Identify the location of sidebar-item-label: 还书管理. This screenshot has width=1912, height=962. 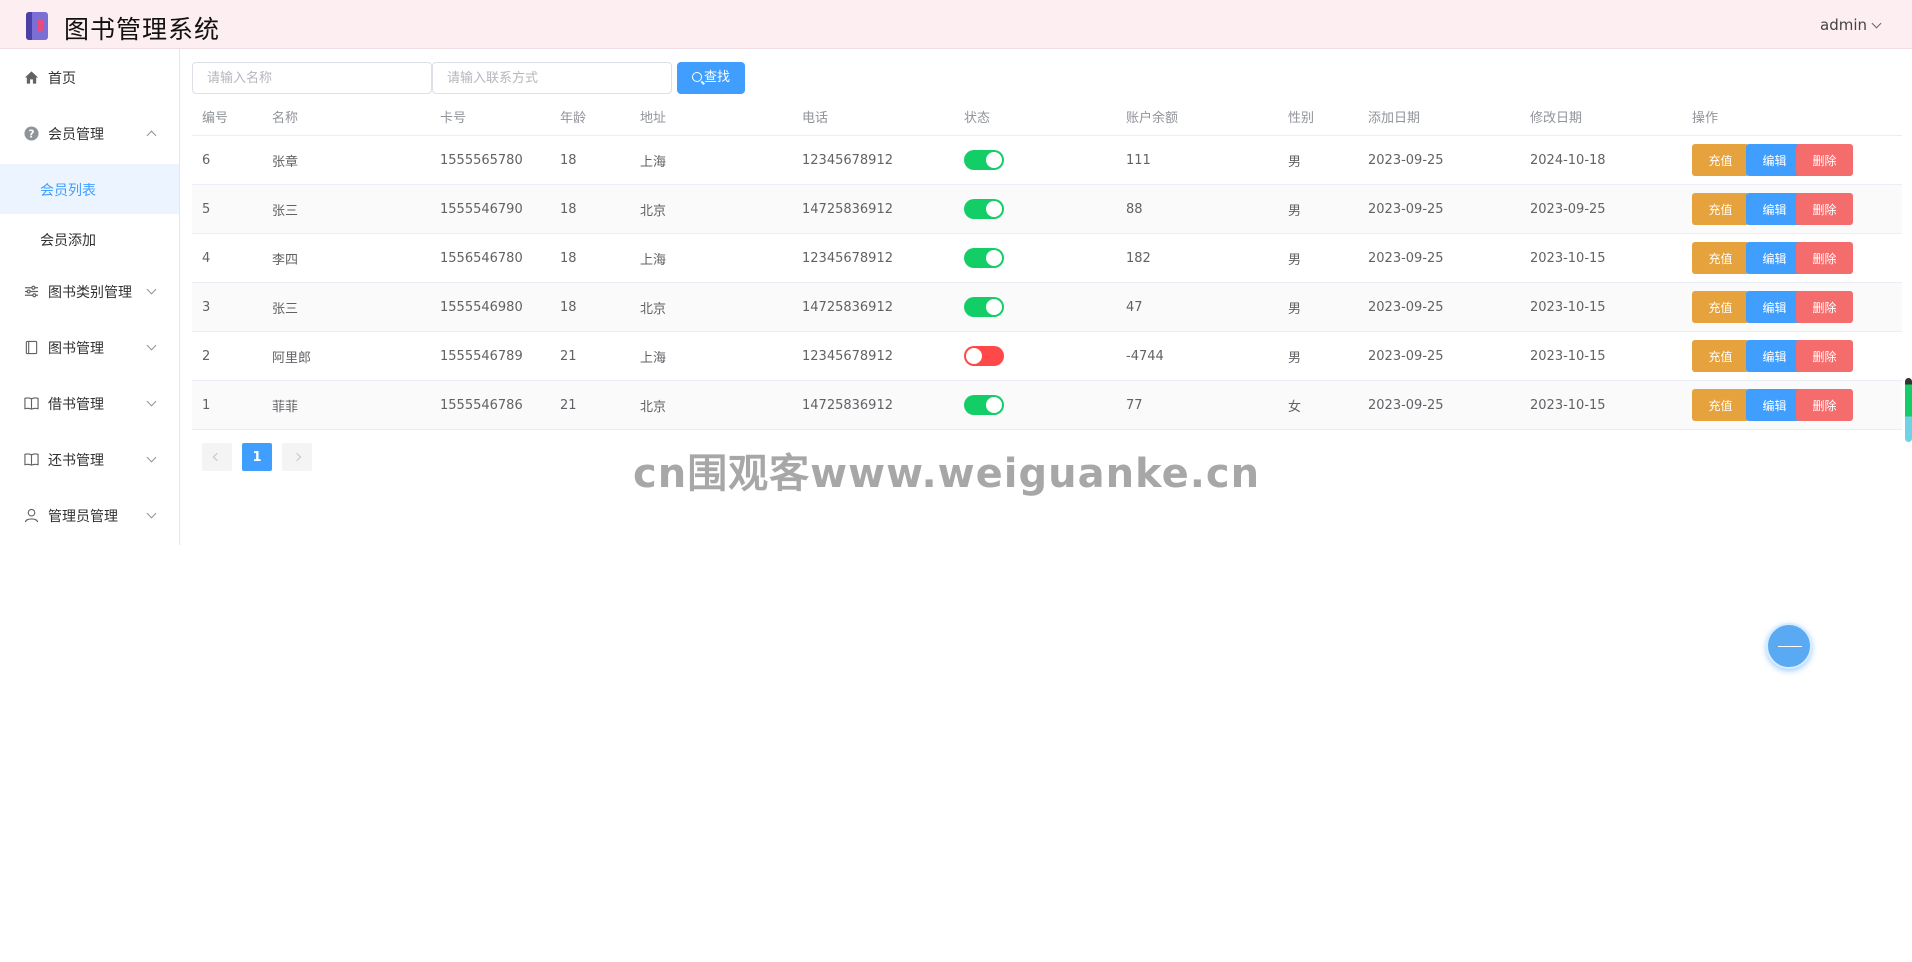
(76, 461).